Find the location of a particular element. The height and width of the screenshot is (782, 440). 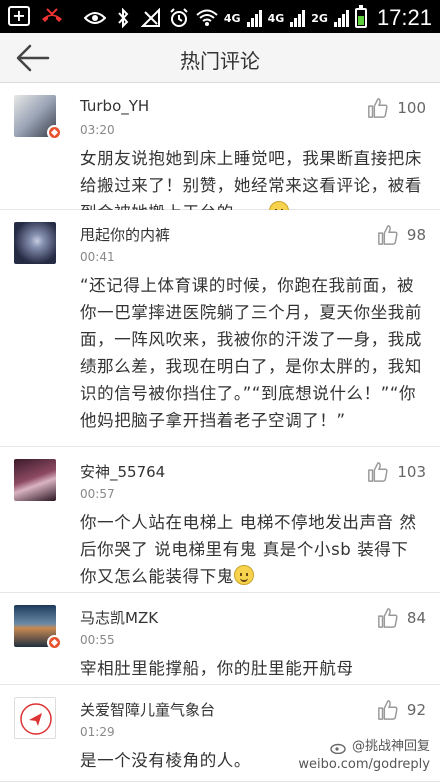

wifi-icon is located at coordinates (207, 18).